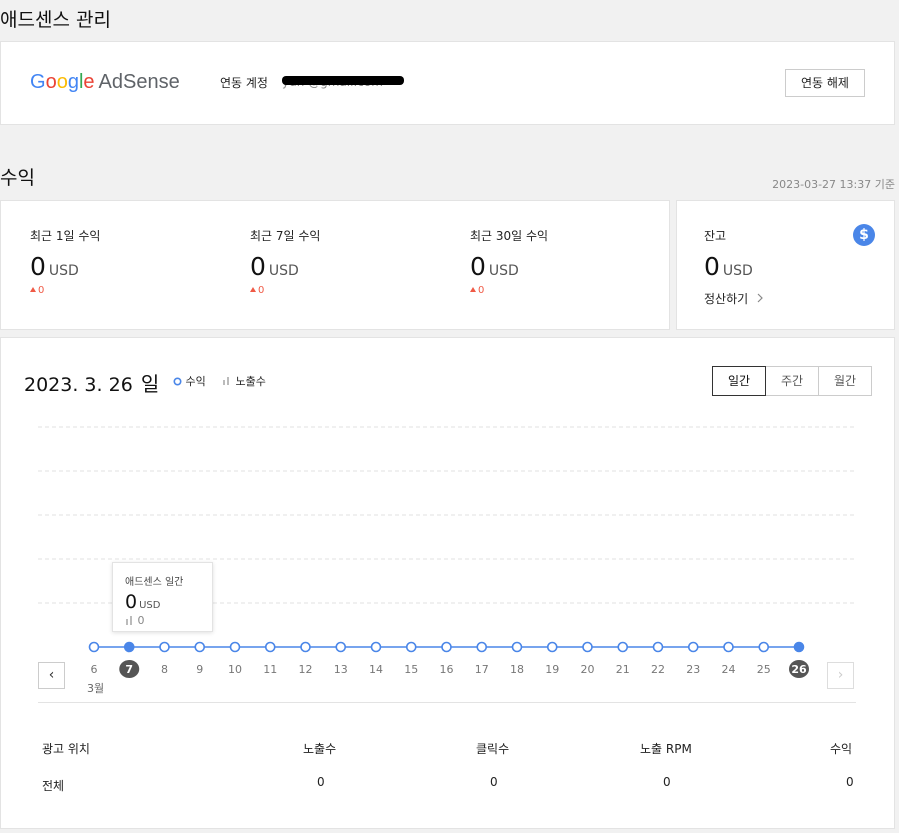 This screenshot has height=833, width=899. Describe the element at coordinates (509, 261) in the screenshot. I see `stat-30day: 최근 30일 수익 0 USD 0` at that location.